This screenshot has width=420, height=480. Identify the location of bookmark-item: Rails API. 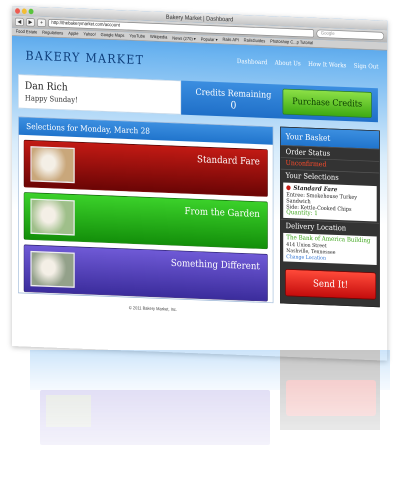
(231, 39).